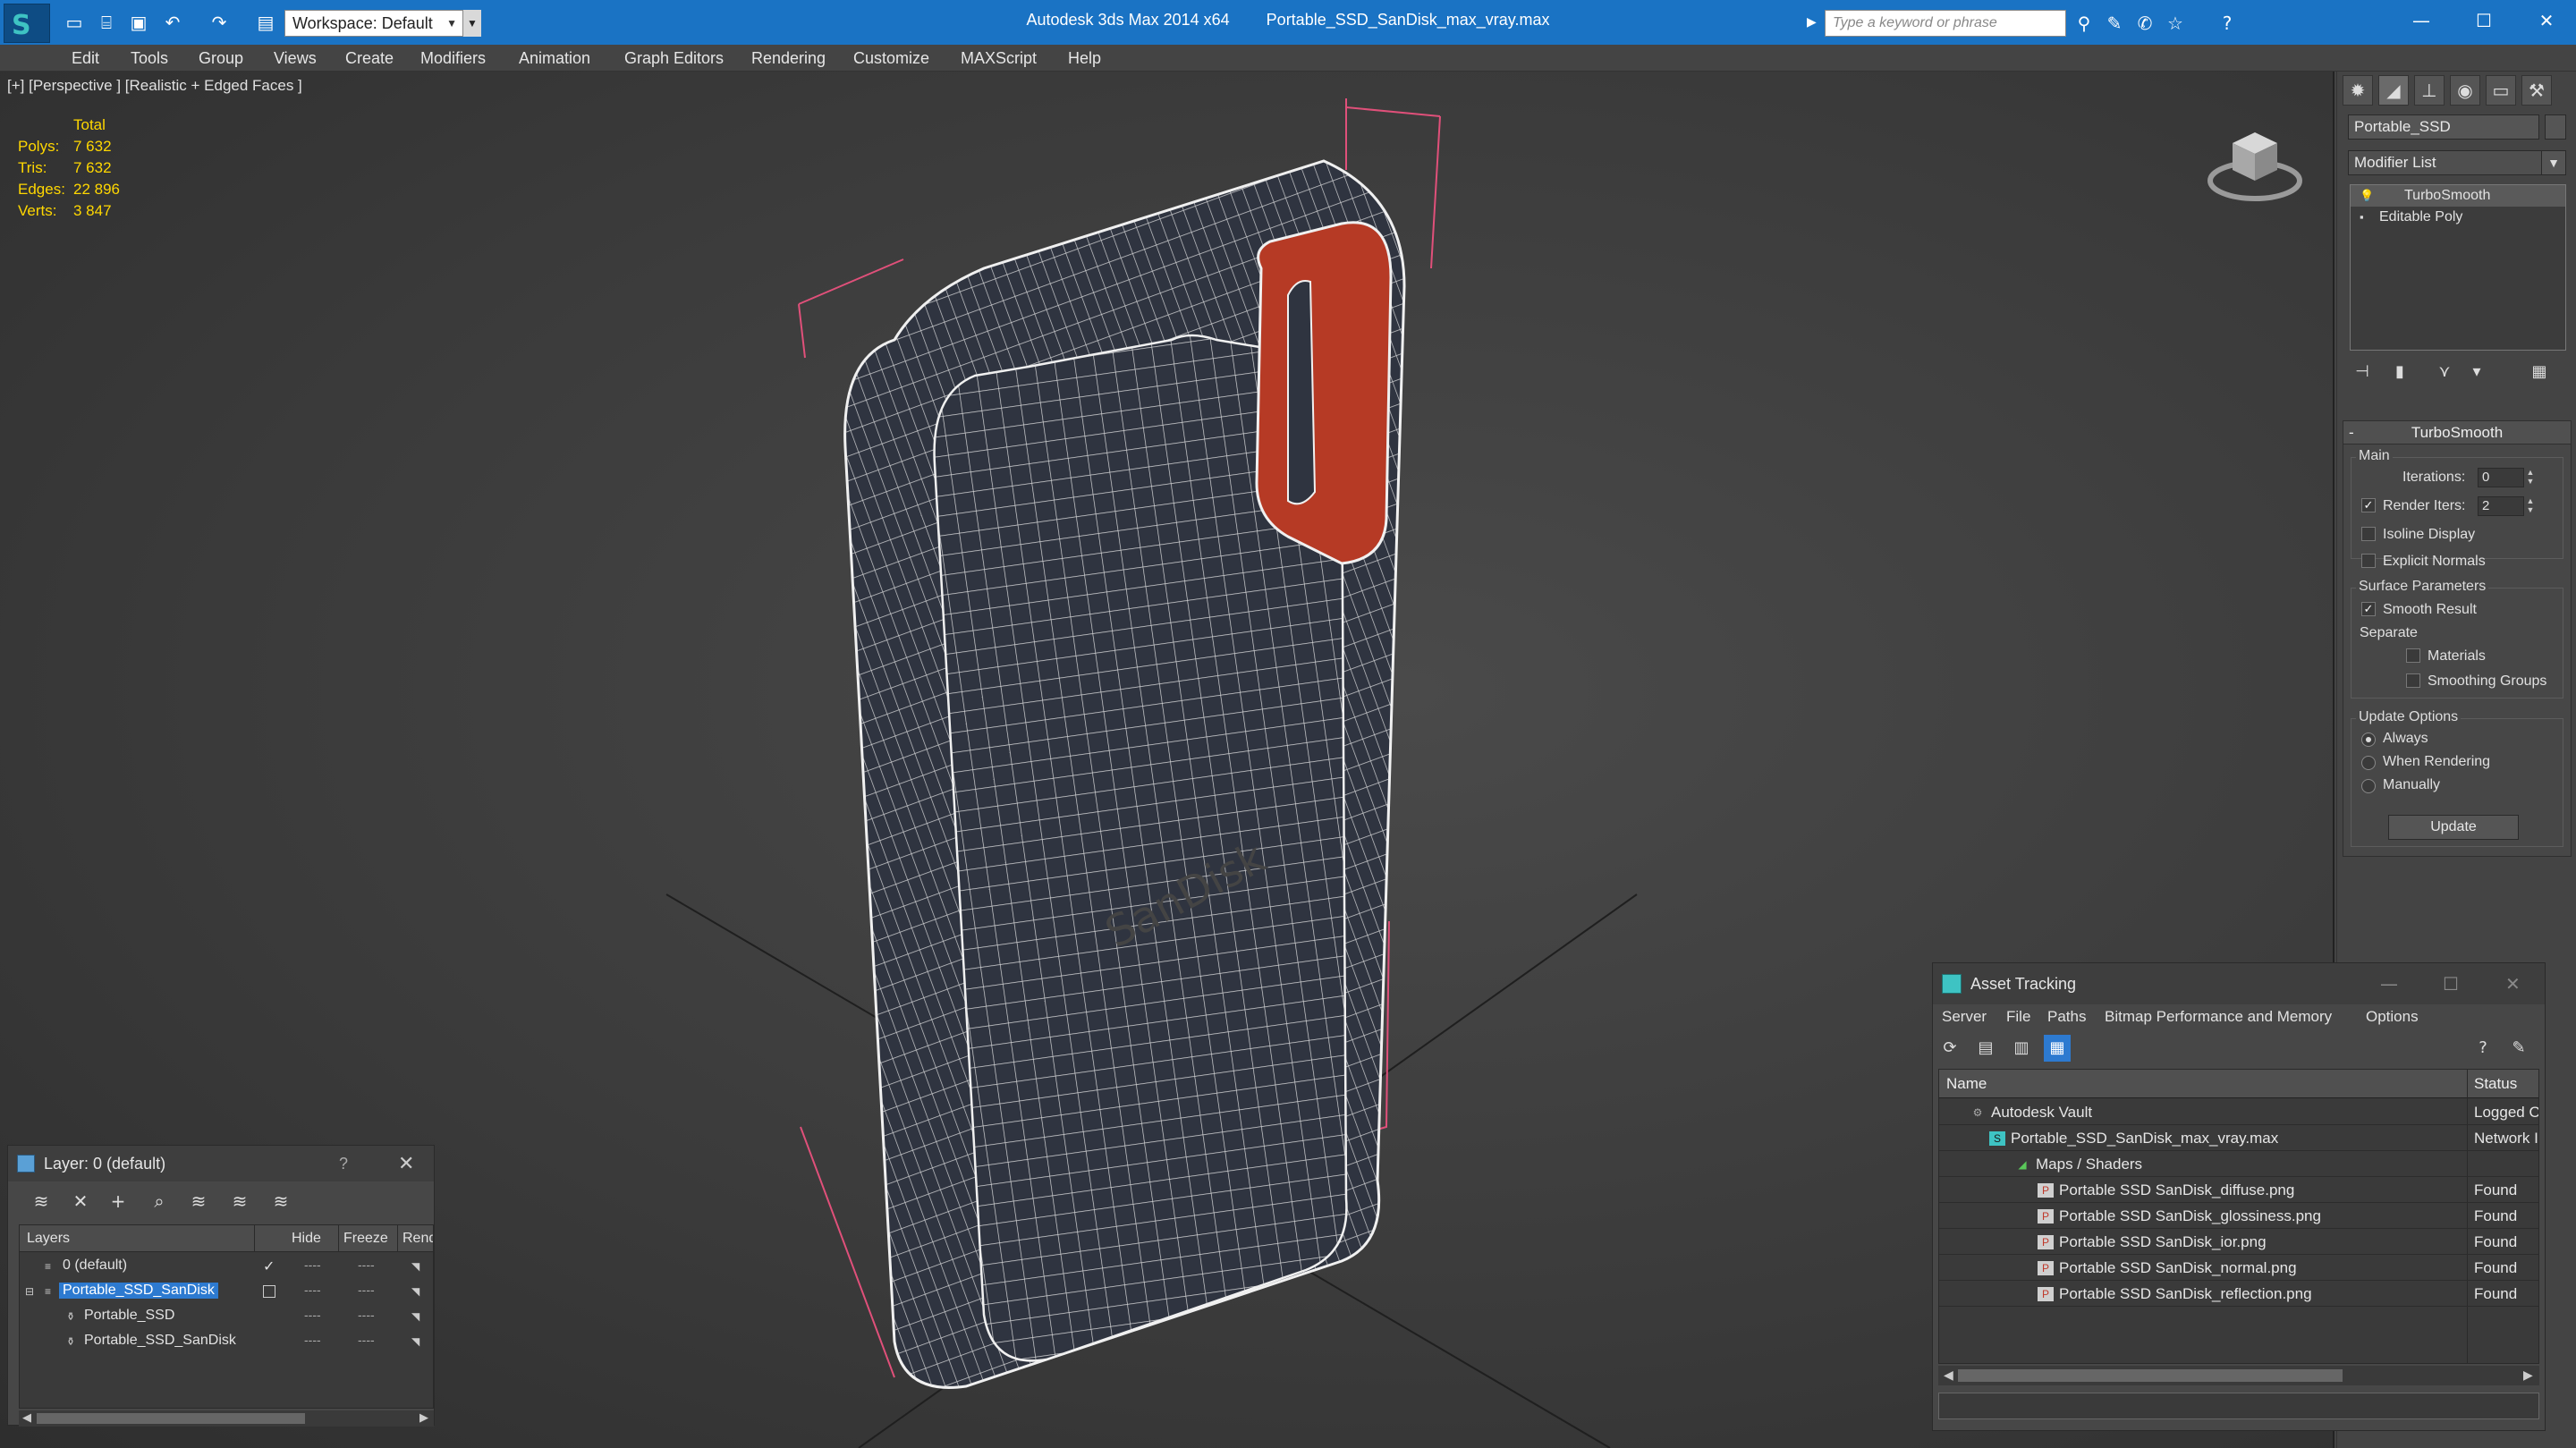 This screenshot has height=1448, width=2576. What do you see at coordinates (2255, 162) in the screenshot?
I see `viewcube-icon` at bounding box center [2255, 162].